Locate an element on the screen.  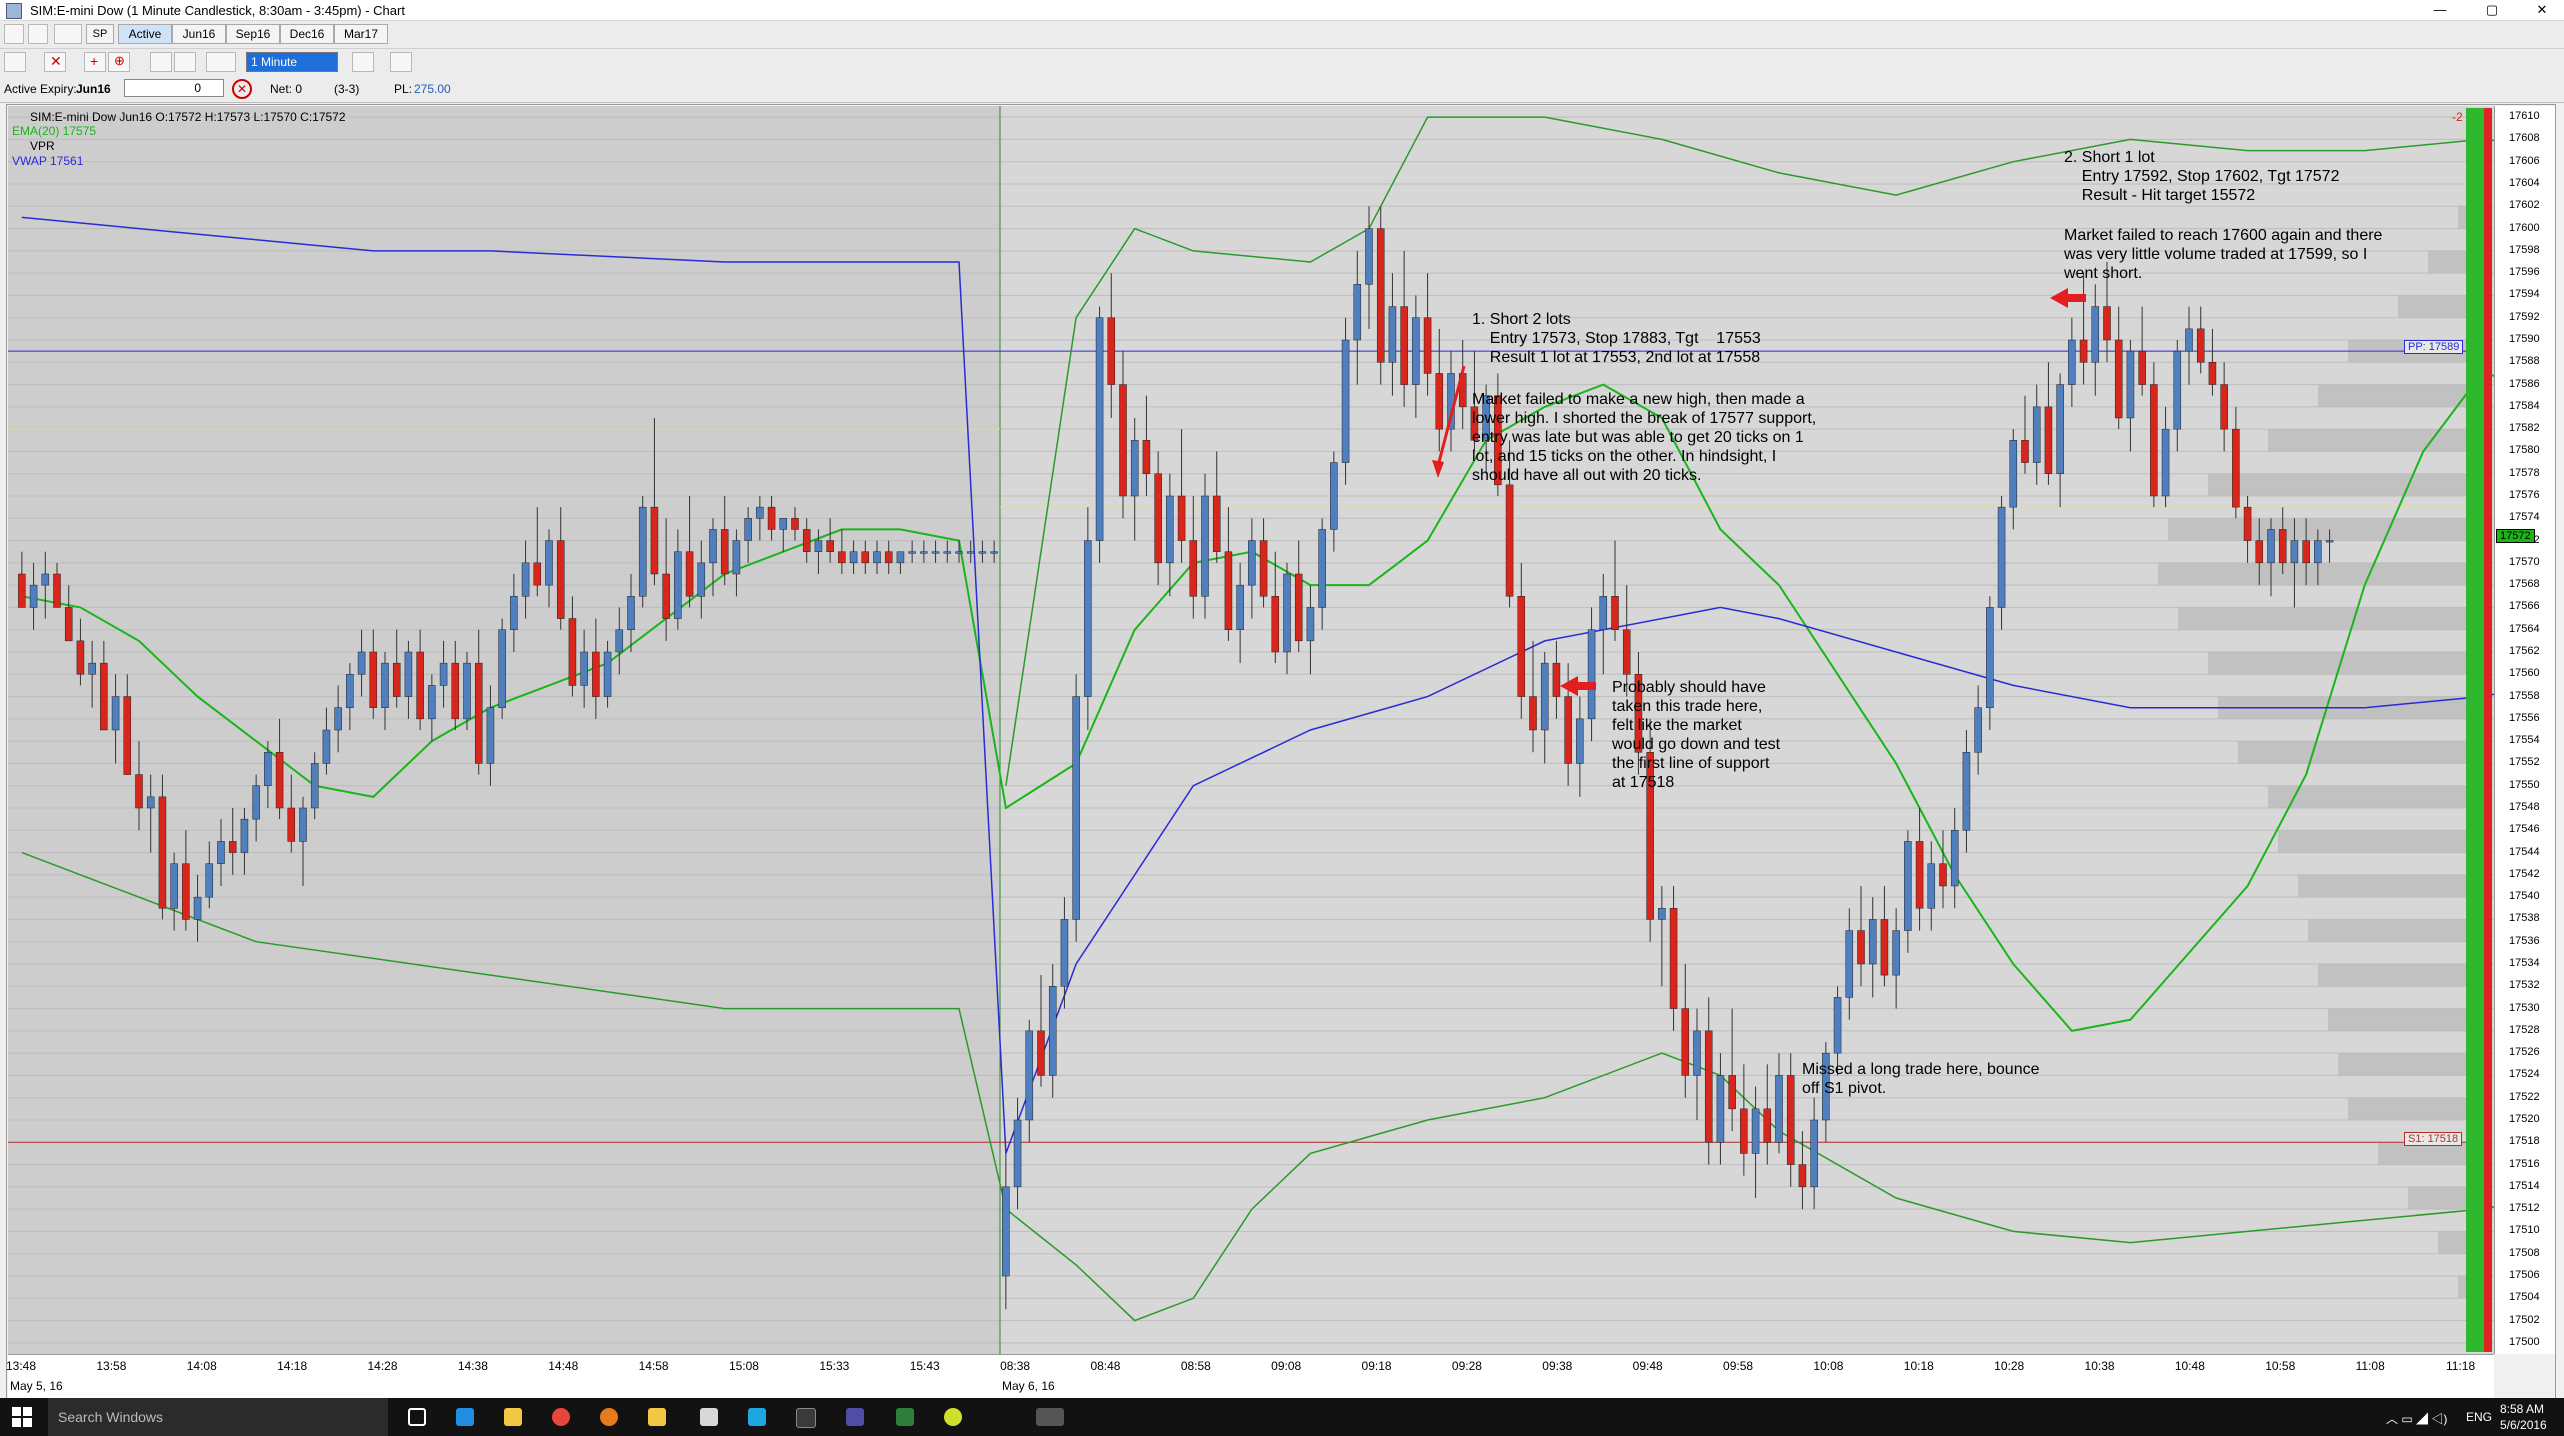
maximize-button: ▢ is located at coordinates (2492, 10).